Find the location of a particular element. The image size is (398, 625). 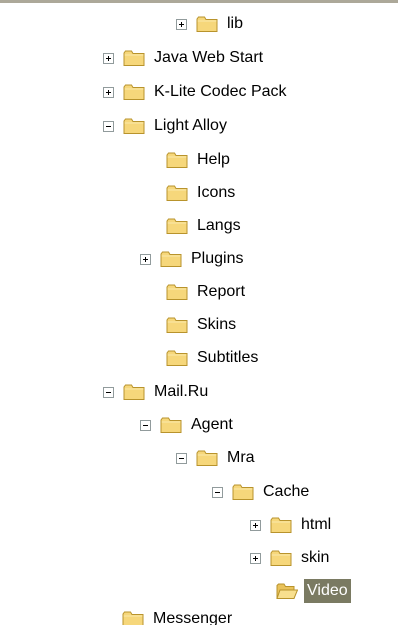

tree-item-light-alloy: Light Alloy is located at coordinates (166, 126).